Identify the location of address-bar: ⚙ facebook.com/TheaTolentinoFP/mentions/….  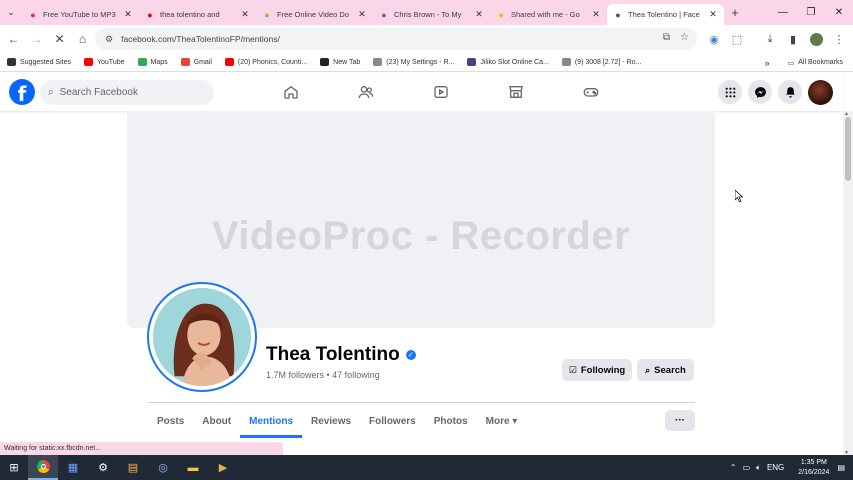
(396, 39).